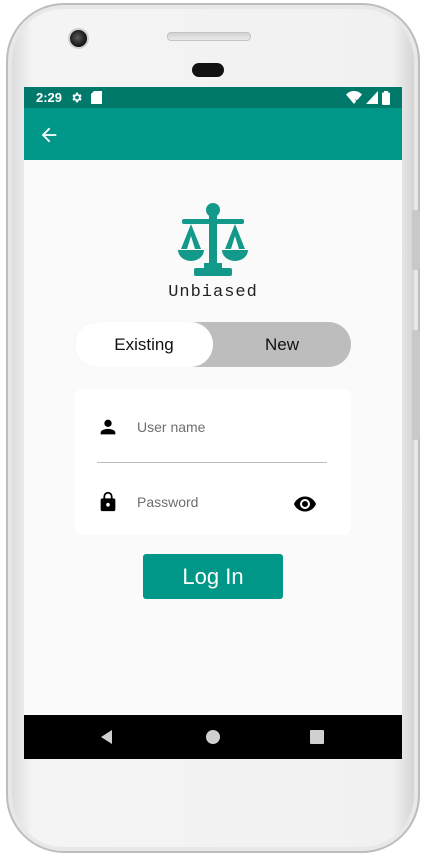 The width and height of the screenshot is (430, 858). I want to click on password-input, so click(207, 502).